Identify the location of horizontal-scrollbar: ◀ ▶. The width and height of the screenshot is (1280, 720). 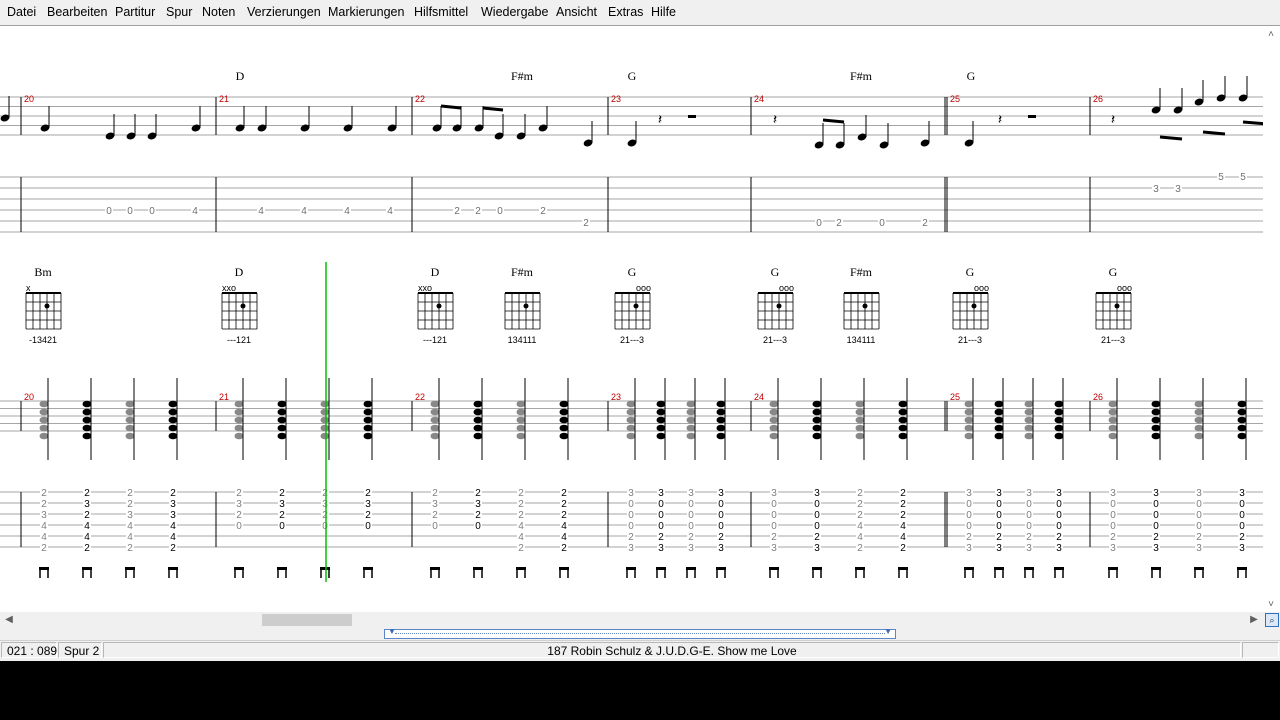
(631, 620).